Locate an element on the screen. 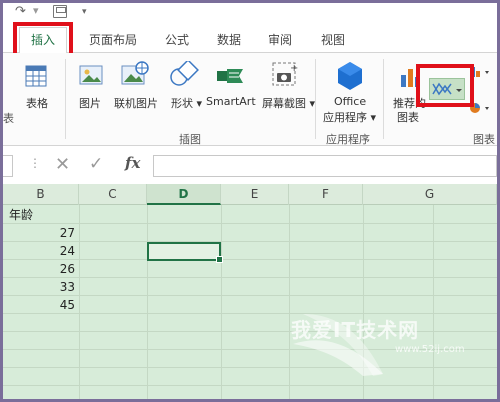  column-header-d: D is located at coordinates (184, 194).